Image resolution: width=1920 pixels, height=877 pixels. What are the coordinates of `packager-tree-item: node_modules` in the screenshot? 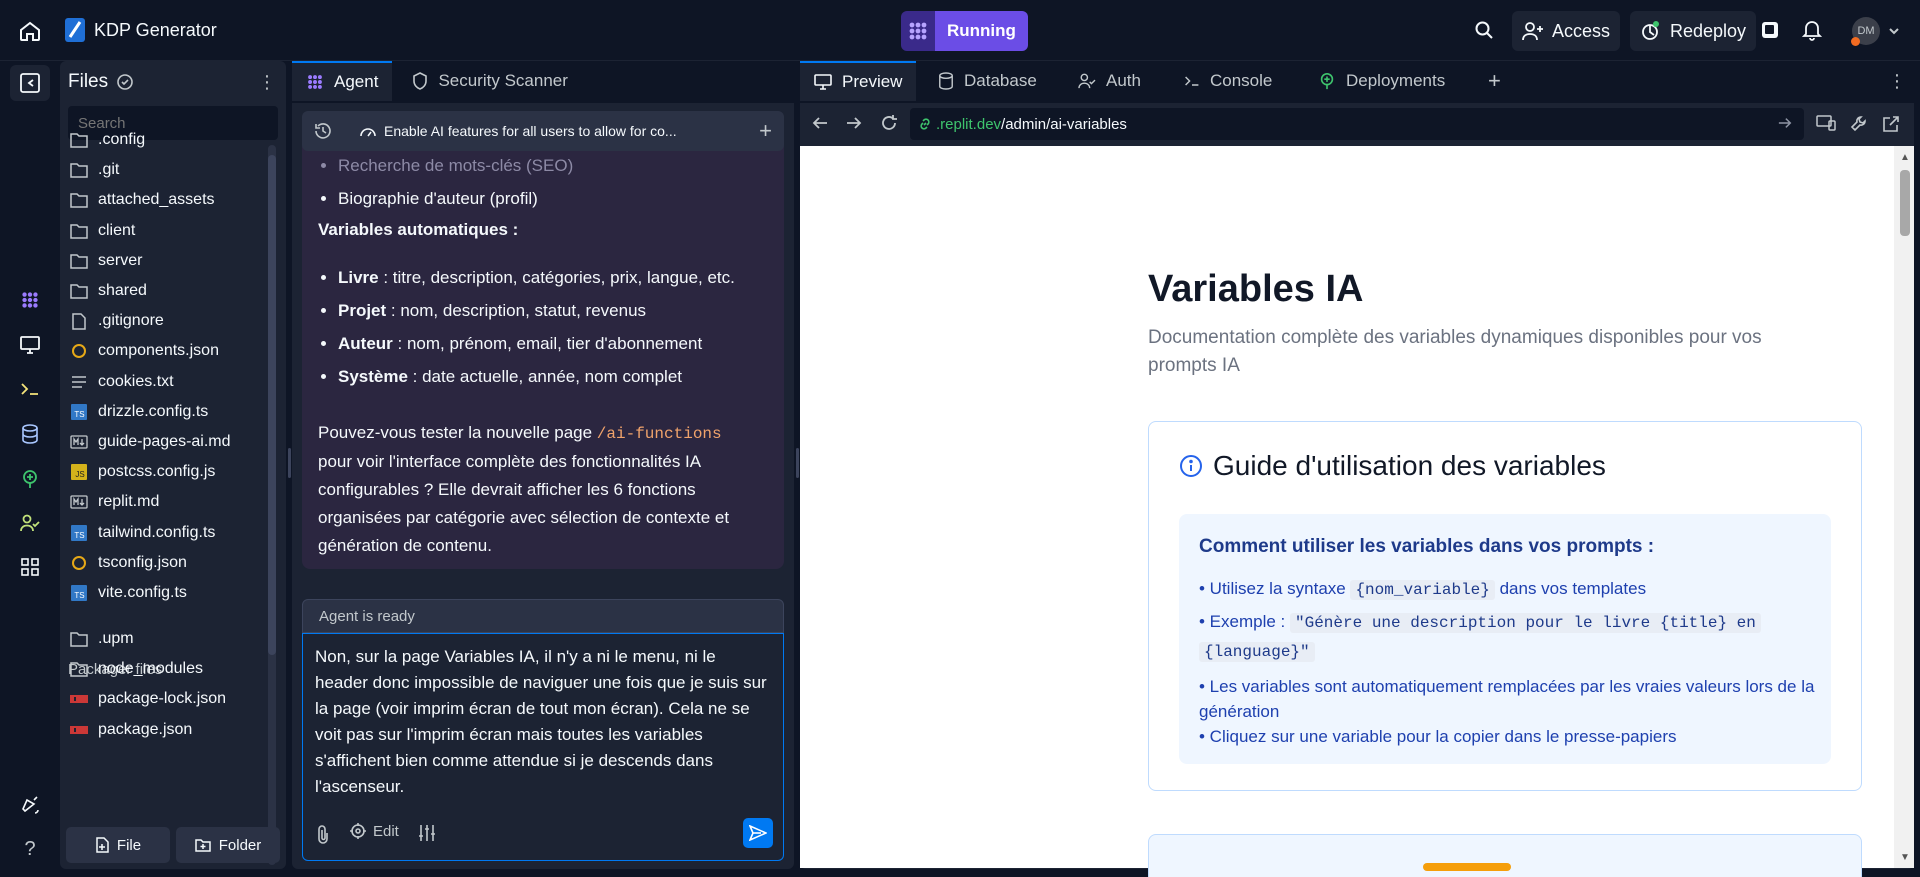 It's located at (136, 669).